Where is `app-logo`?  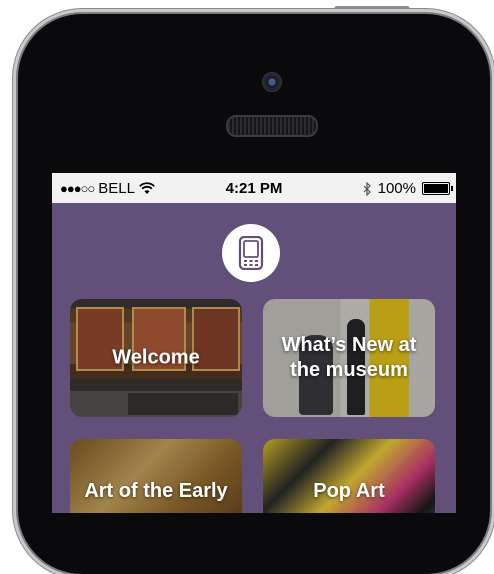
app-logo is located at coordinates (251, 253).